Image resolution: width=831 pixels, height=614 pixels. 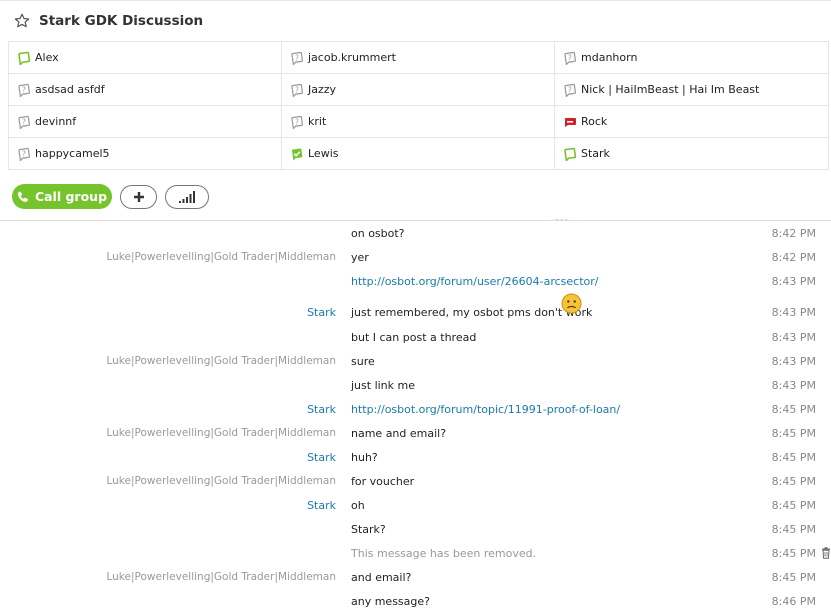 I want to click on participant-name: Nick | HaiImBeast | Hai Im Beast, so click(x=670, y=89).